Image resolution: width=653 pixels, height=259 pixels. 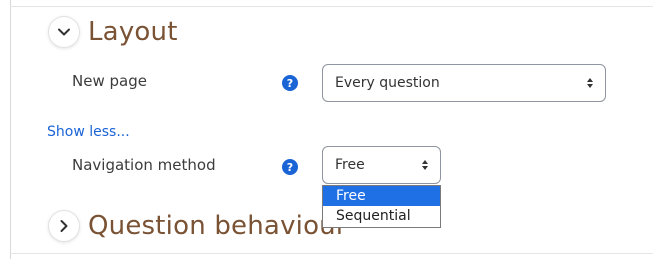 I want to click on left-border, so click(x=10, y=129).